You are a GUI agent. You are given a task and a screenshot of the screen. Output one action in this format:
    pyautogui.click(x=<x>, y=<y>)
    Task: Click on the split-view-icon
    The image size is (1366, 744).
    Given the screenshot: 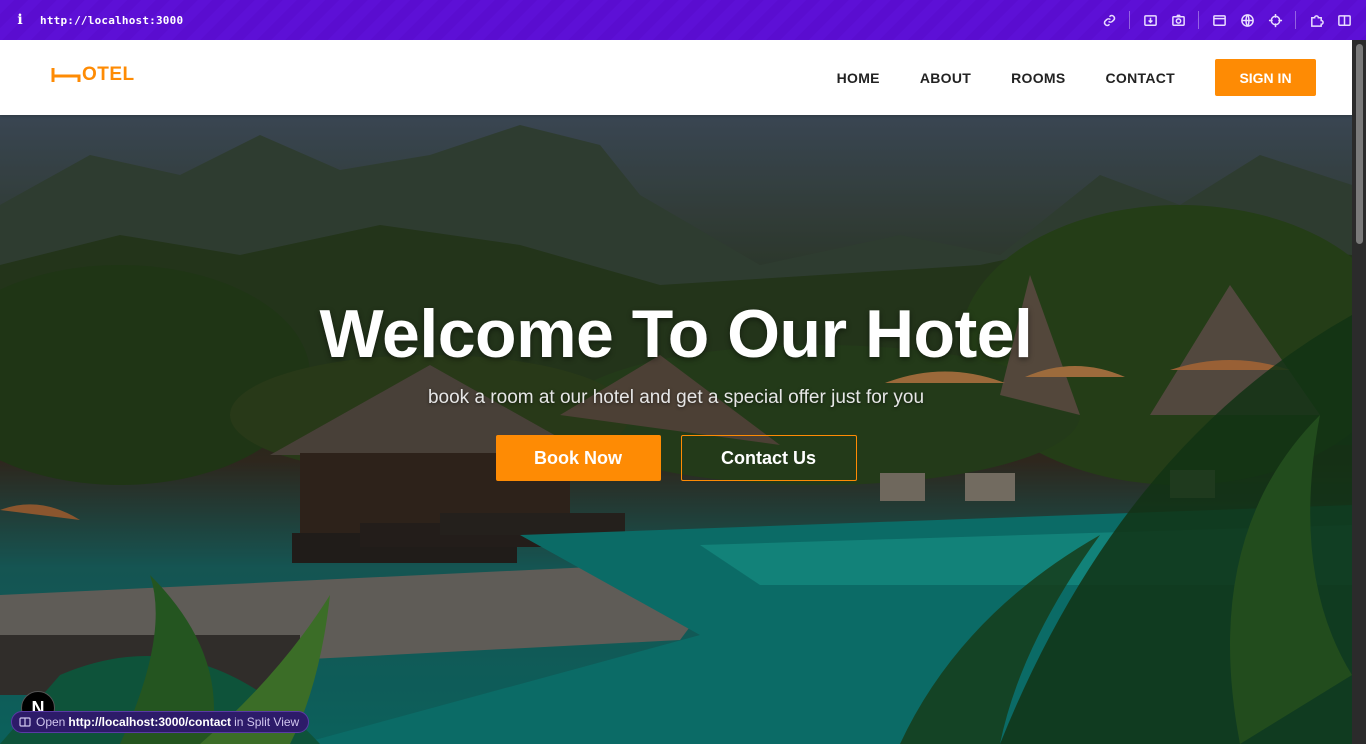 What is the action you would take?
    pyautogui.click(x=1344, y=20)
    